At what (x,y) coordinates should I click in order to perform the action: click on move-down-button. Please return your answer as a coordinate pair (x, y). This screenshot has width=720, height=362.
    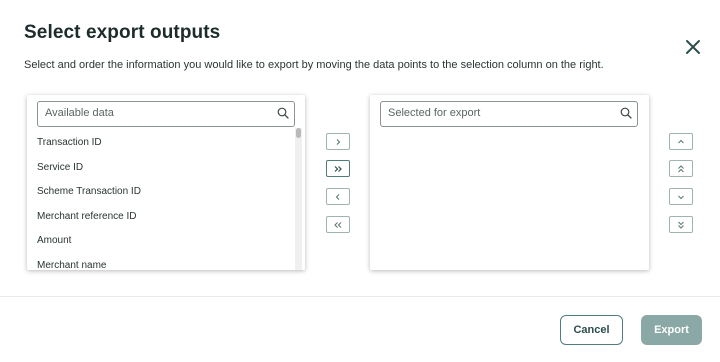
    Looking at the image, I should click on (681, 196).